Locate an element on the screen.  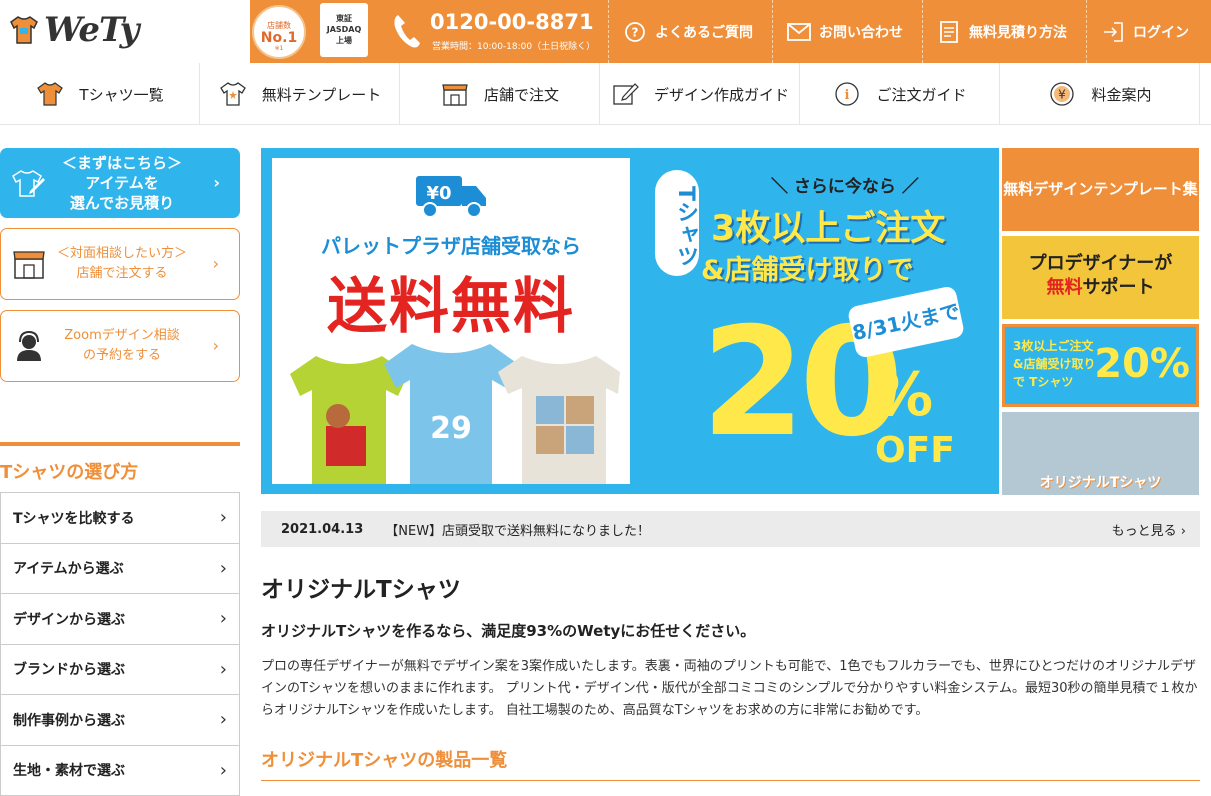
promo-condition: 3枚以上ご注文 is located at coordinates (828, 225).